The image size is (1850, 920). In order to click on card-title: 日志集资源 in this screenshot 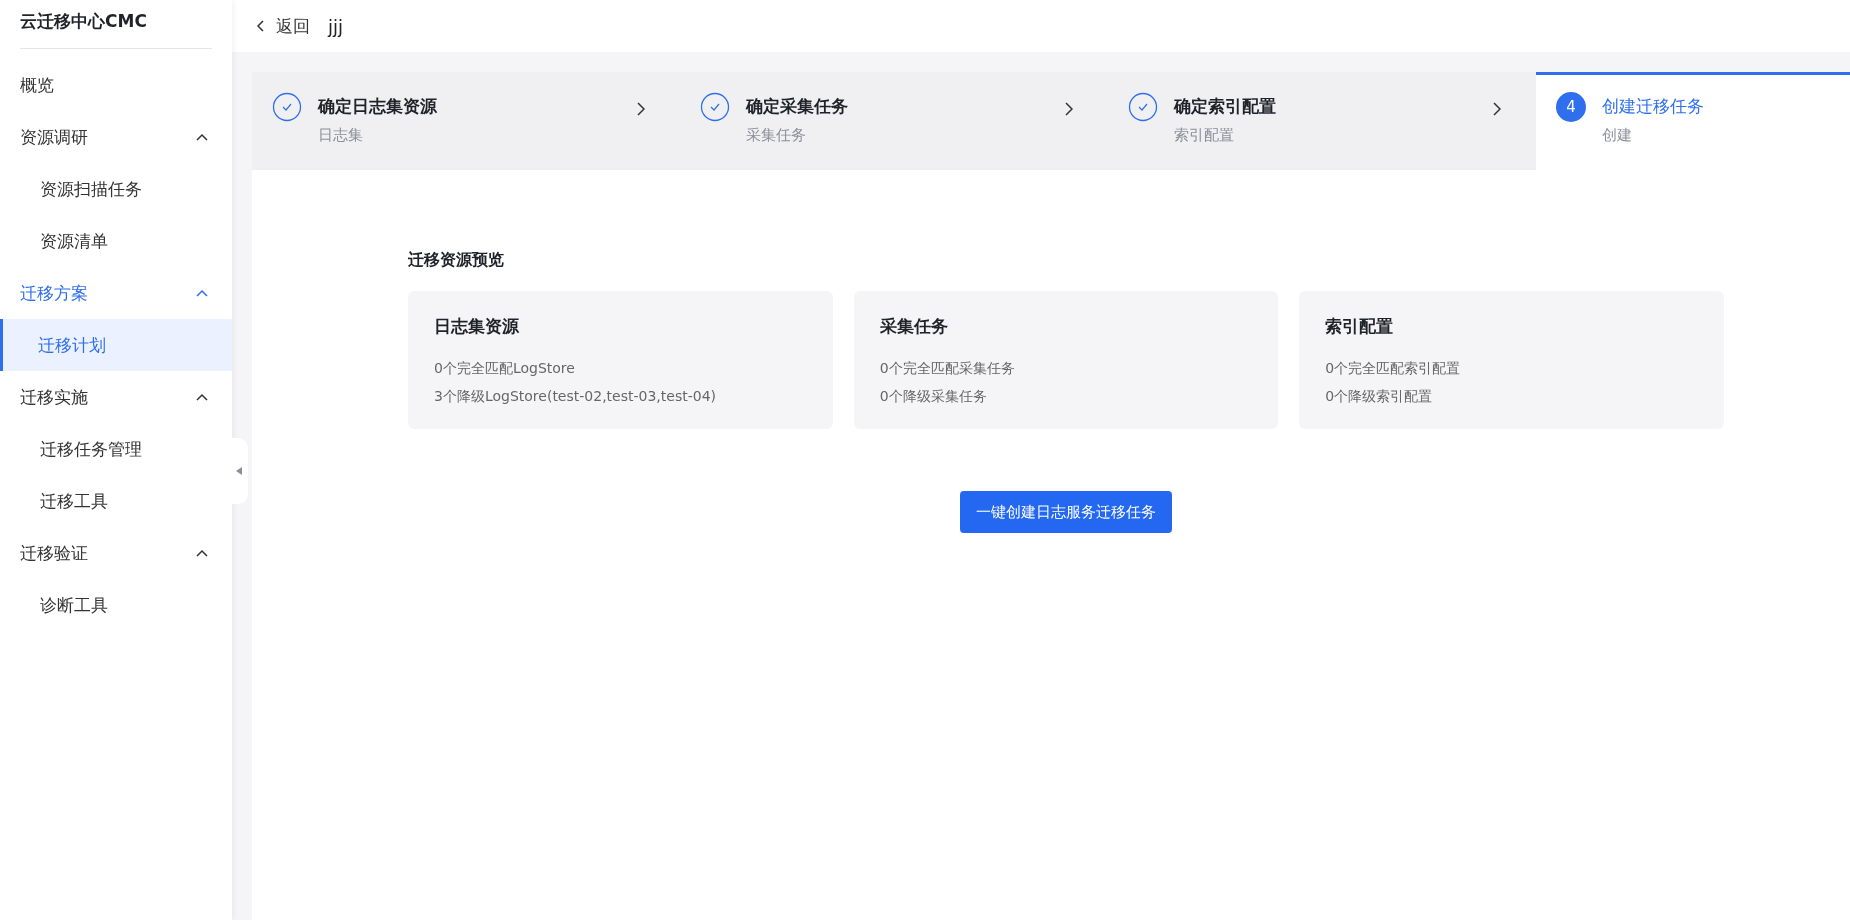, I will do `click(477, 326)`.